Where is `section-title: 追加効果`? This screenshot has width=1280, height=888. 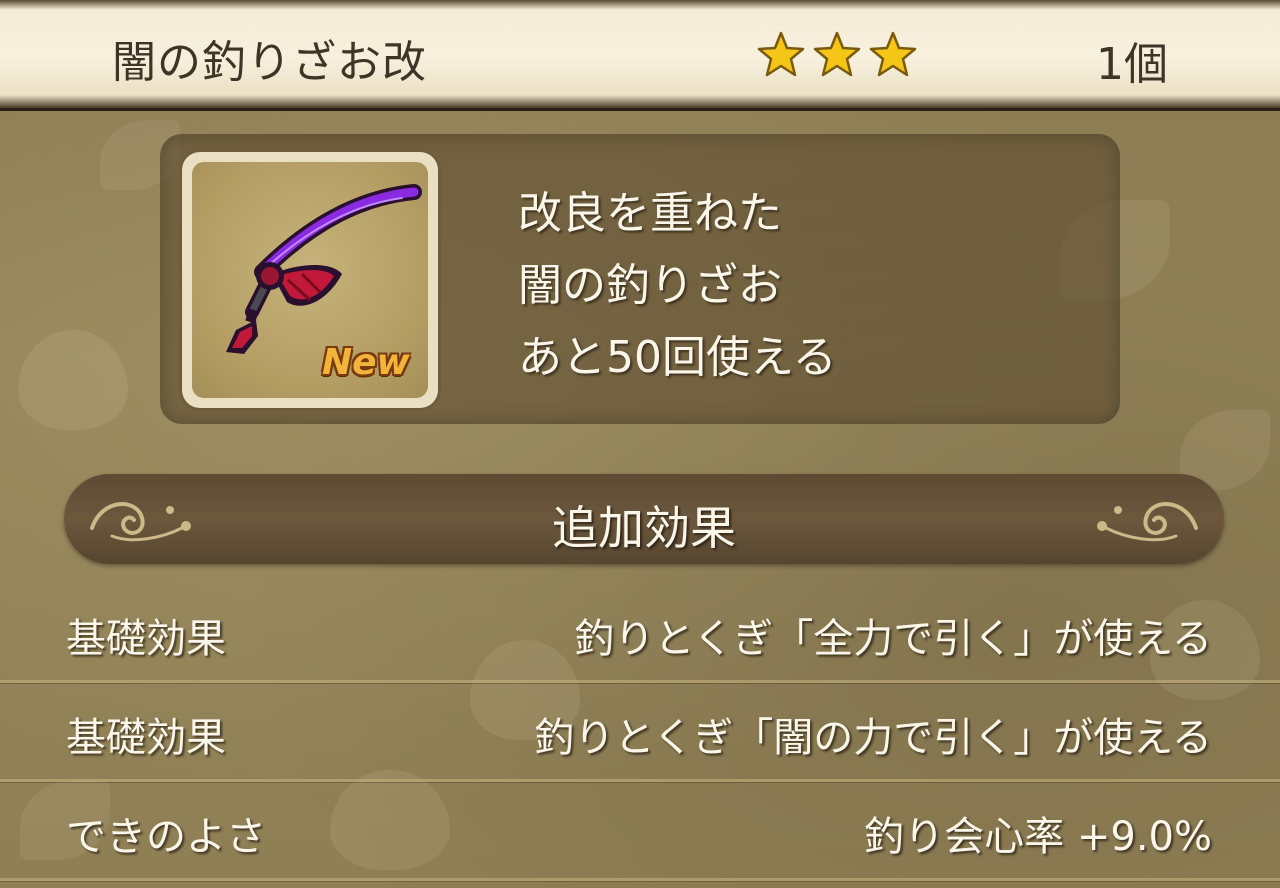
section-title: 追加効果 is located at coordinates (644, 528).